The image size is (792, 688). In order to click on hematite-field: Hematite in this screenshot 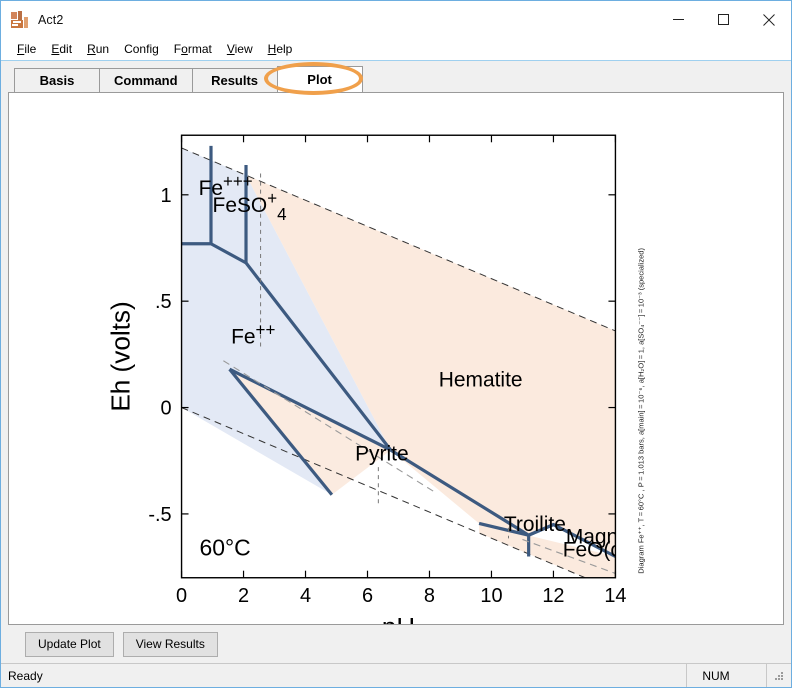, I will do `click(481, 379)`.